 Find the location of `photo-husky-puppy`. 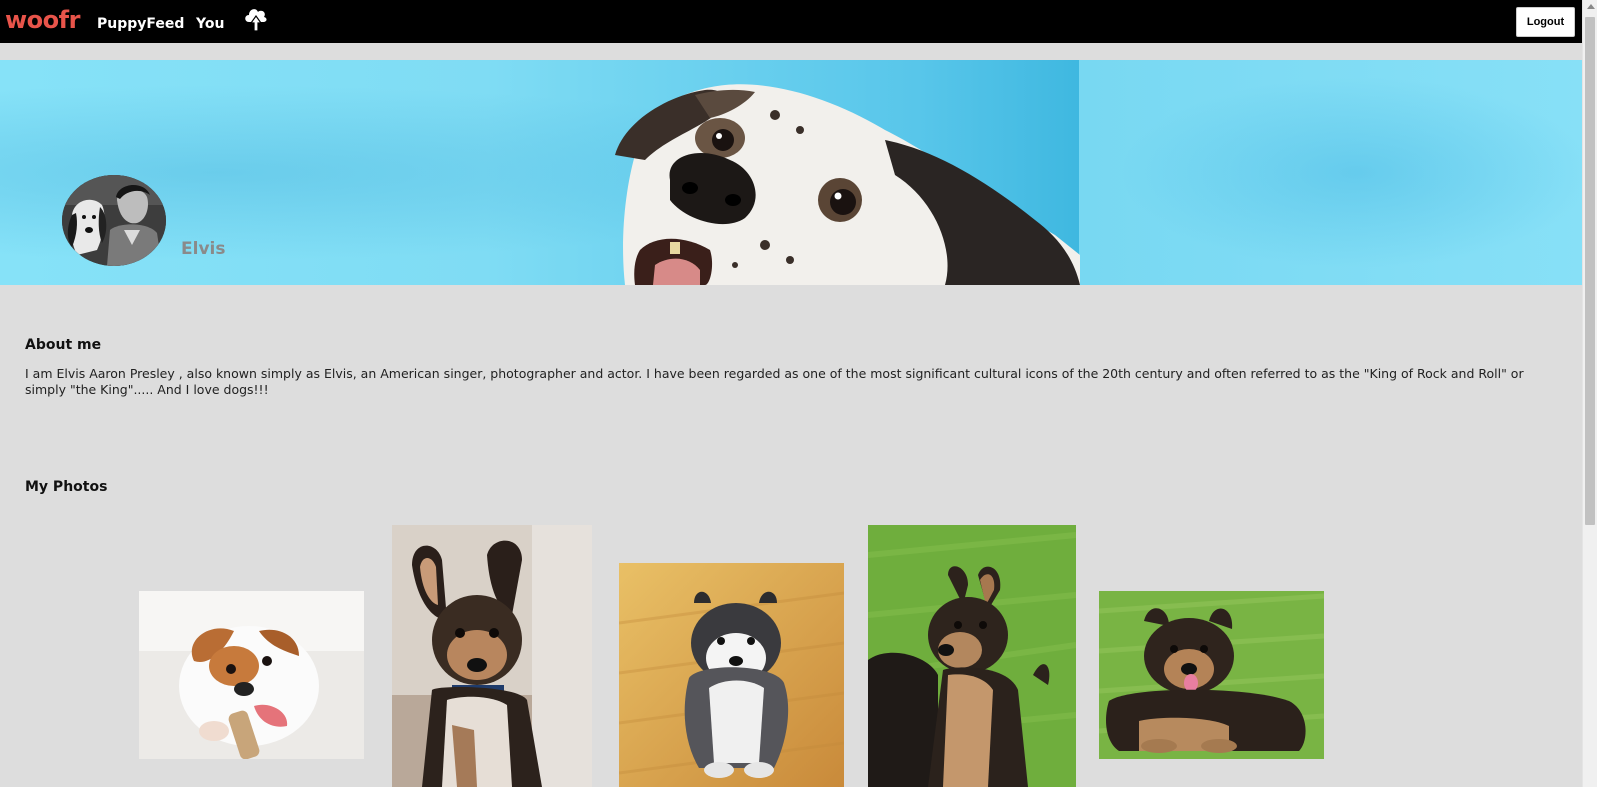

photo-husky-puppy is located at coordinates (731, 675).